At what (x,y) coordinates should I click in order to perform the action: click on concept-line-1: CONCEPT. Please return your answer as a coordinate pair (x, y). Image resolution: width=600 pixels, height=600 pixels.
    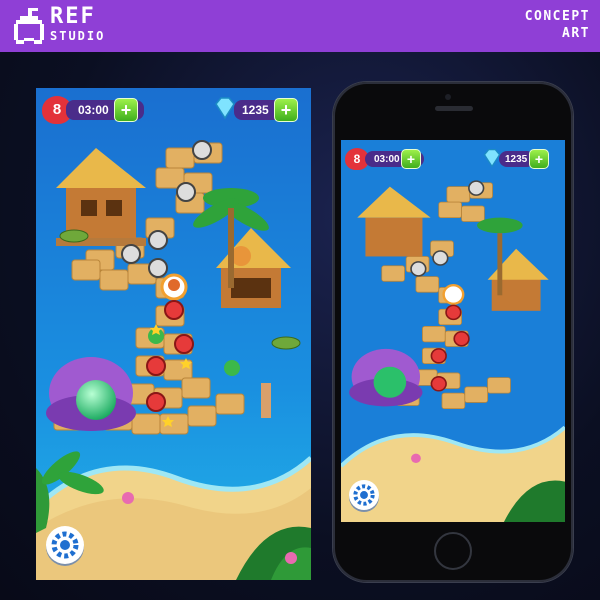
    Looking at the image, I should click on (557, 16).